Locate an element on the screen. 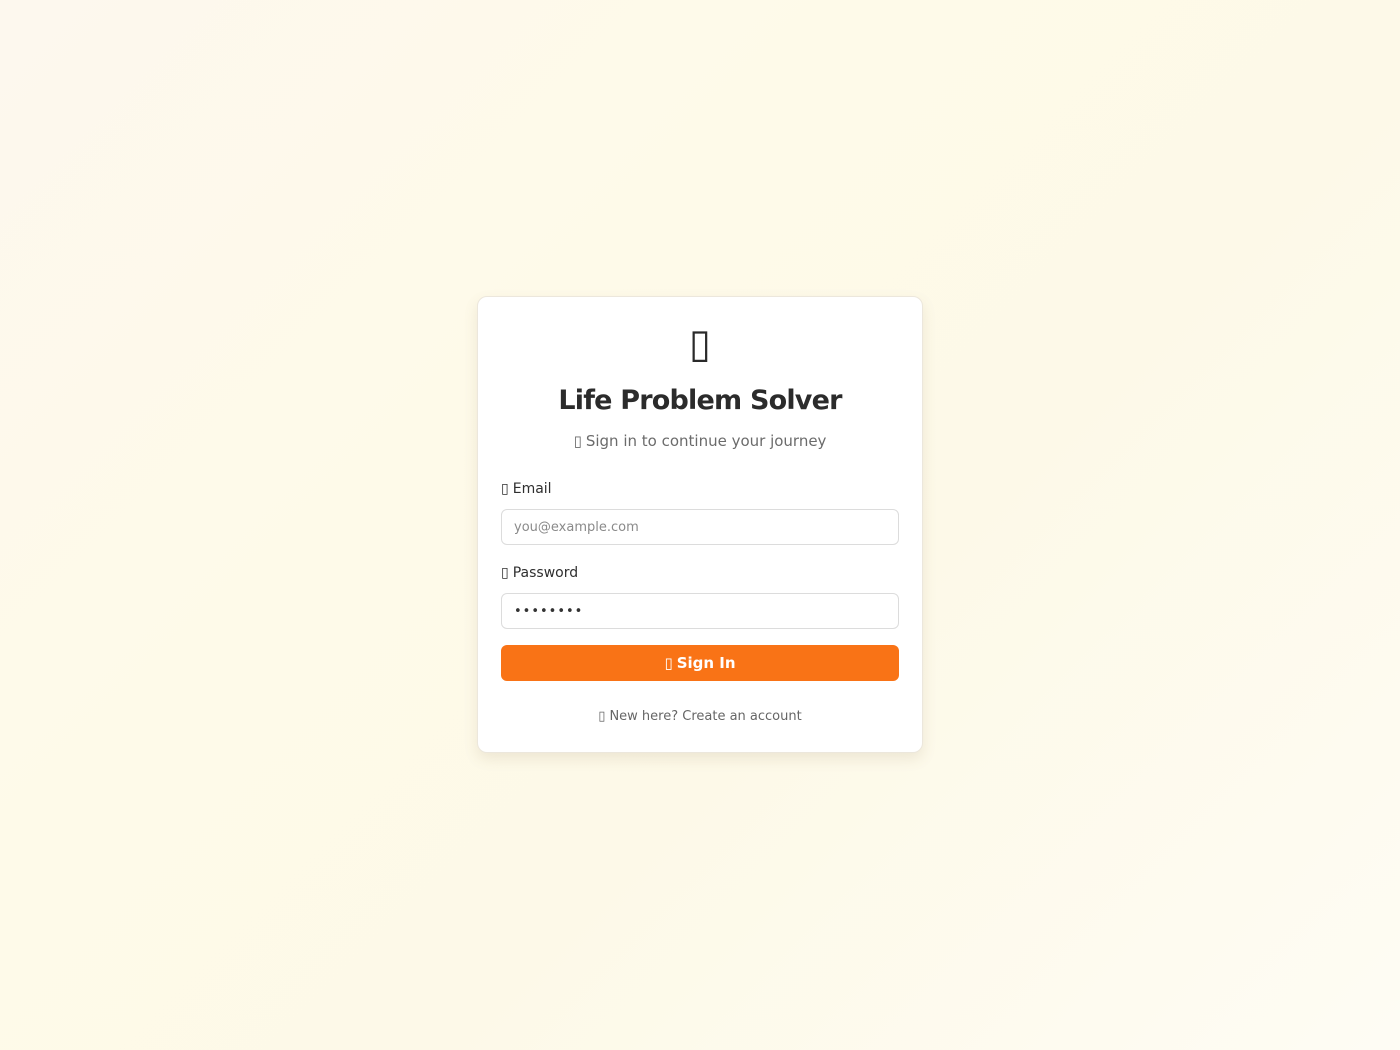  subtitle-text: Sign in to continue your journey is located at coordinates (706, 441).